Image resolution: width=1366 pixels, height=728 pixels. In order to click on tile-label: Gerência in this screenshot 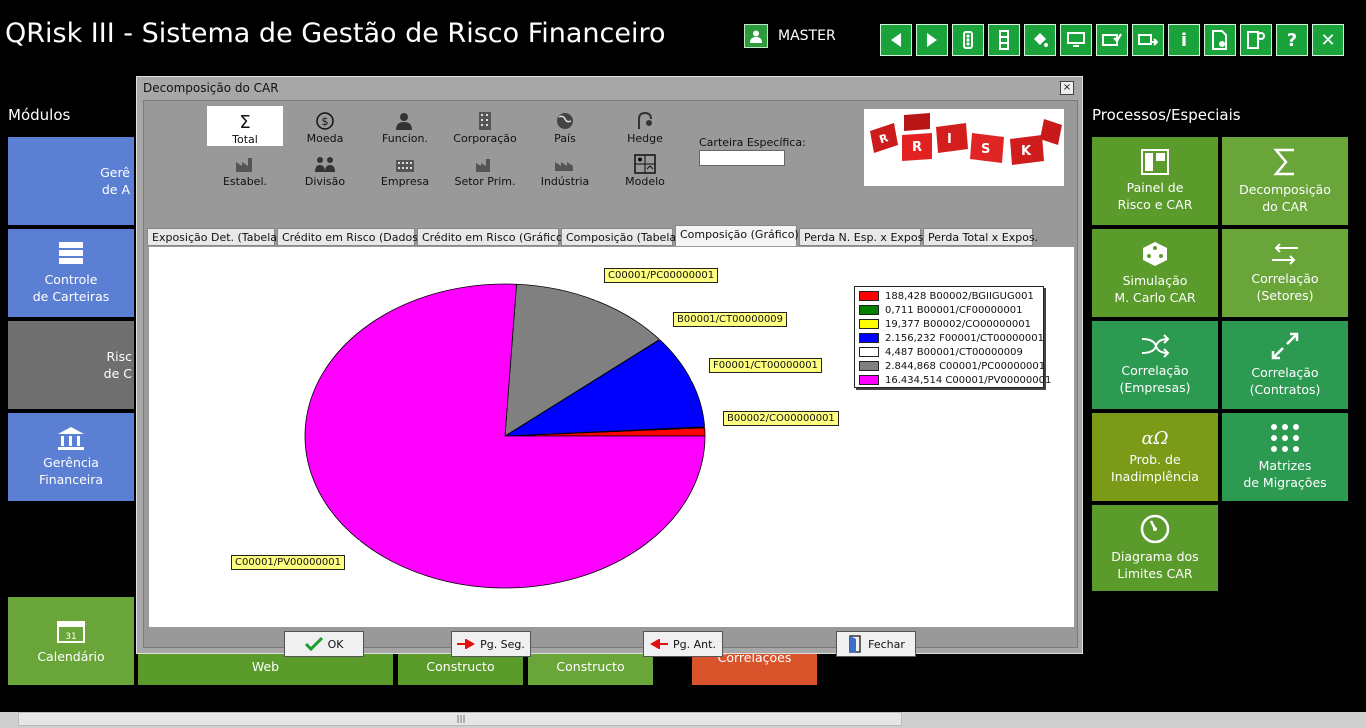, I will do `click(71, 462)`.